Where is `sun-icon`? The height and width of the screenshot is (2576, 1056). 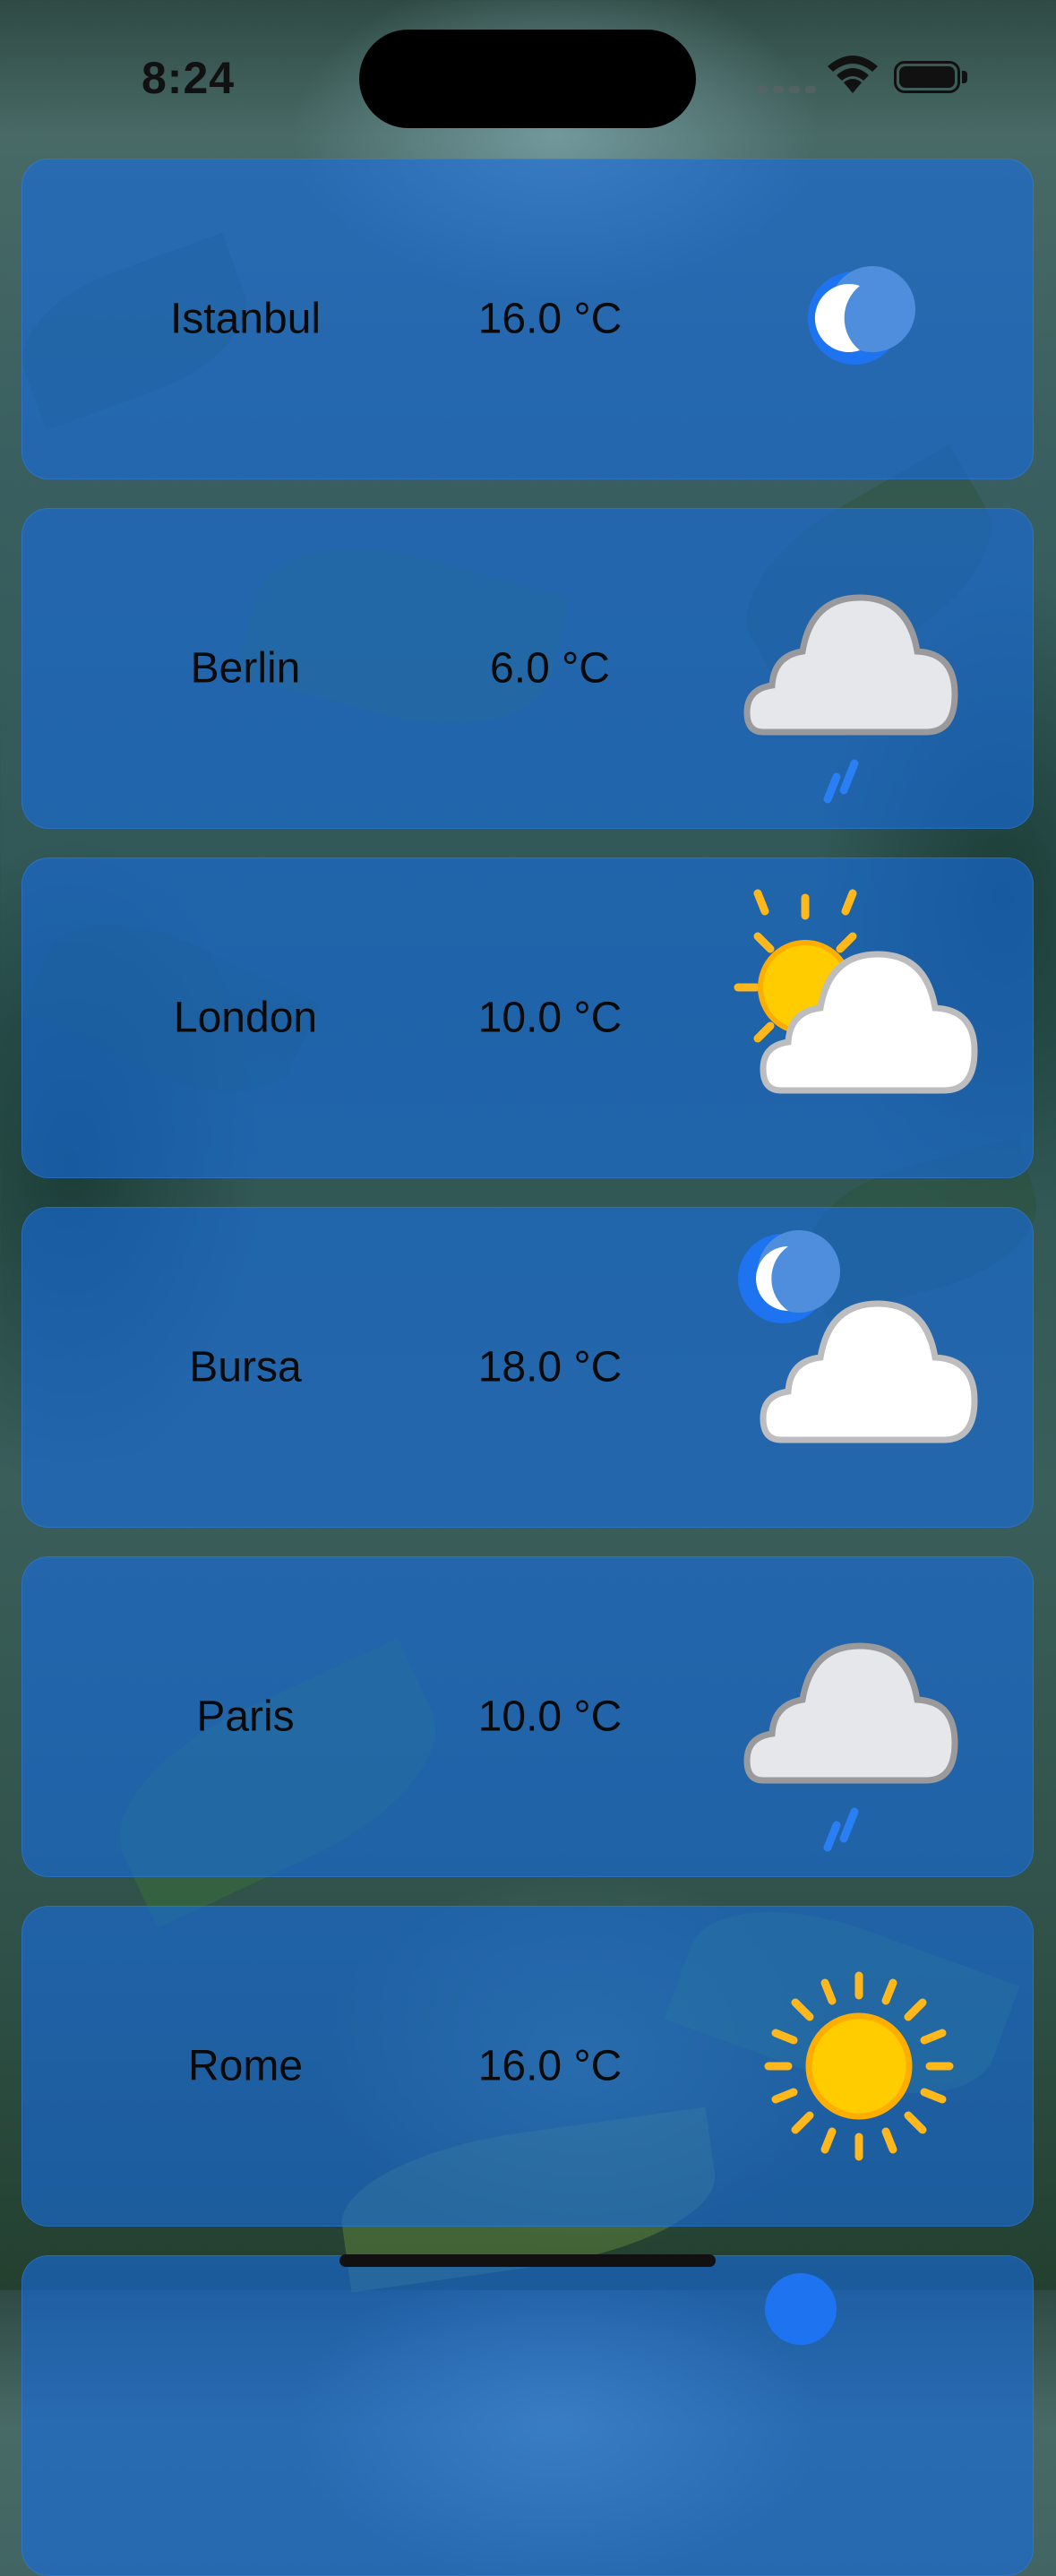 sun-icon is located at coordinates (854, 2066).